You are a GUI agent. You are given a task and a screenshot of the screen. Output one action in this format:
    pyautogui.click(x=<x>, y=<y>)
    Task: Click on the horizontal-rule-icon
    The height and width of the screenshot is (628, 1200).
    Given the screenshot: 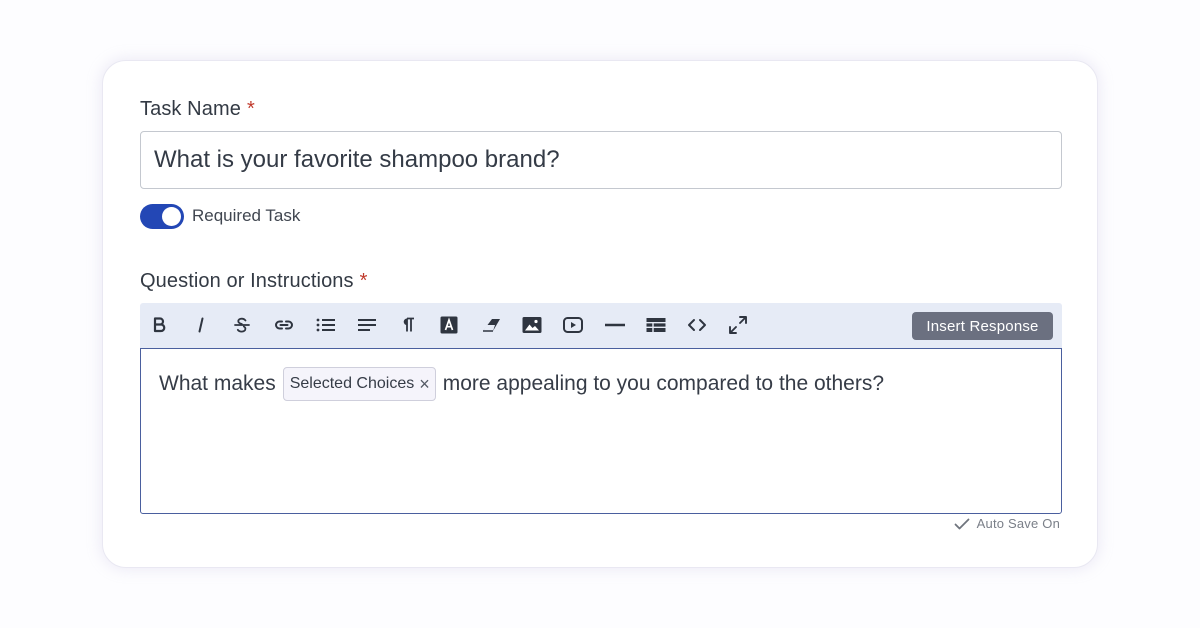 What is the action you would take?
    pyautogui.click(x=615, y=325)
    